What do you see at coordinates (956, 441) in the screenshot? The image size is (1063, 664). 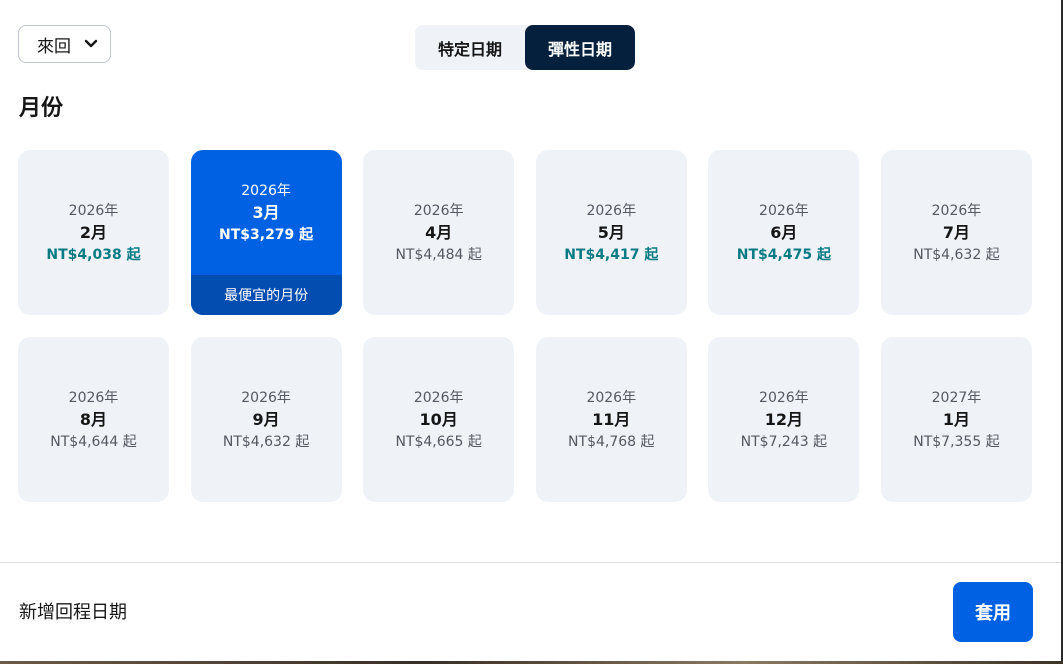 I see `month-card-price: NT$7,355 起` at bounding box center [956, 441].